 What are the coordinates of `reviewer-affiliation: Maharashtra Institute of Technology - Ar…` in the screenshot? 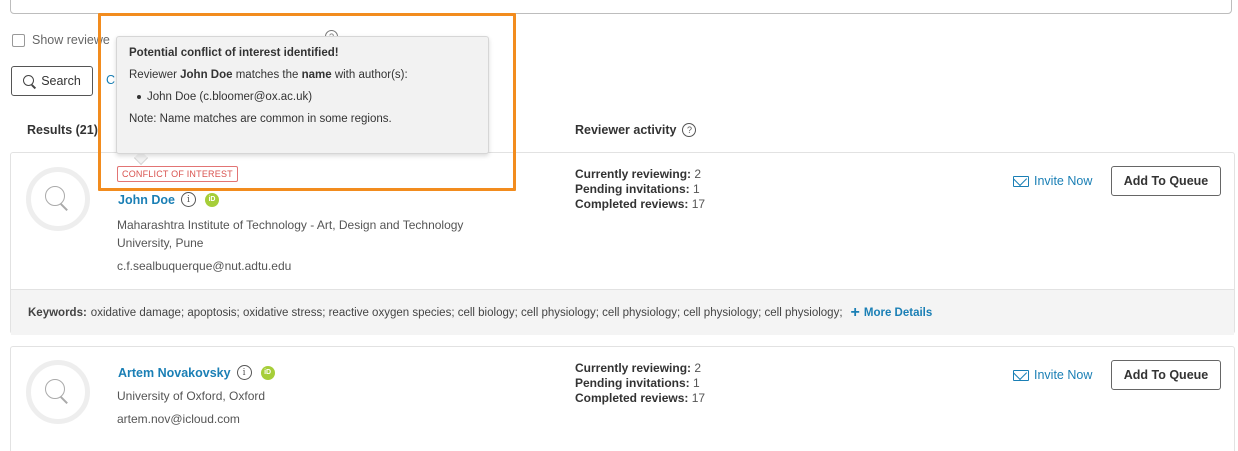 It's located at (290, 234).